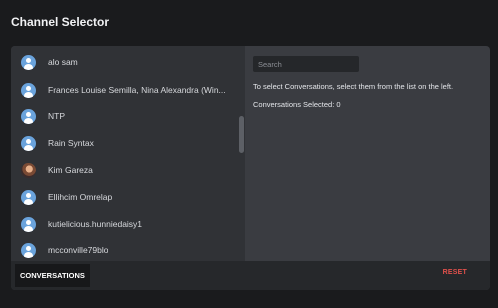  What do you see at coordinates (241, 134) in the screenshot?
I see `list-scrollbar-thumb` at bounding box center [241, 134].